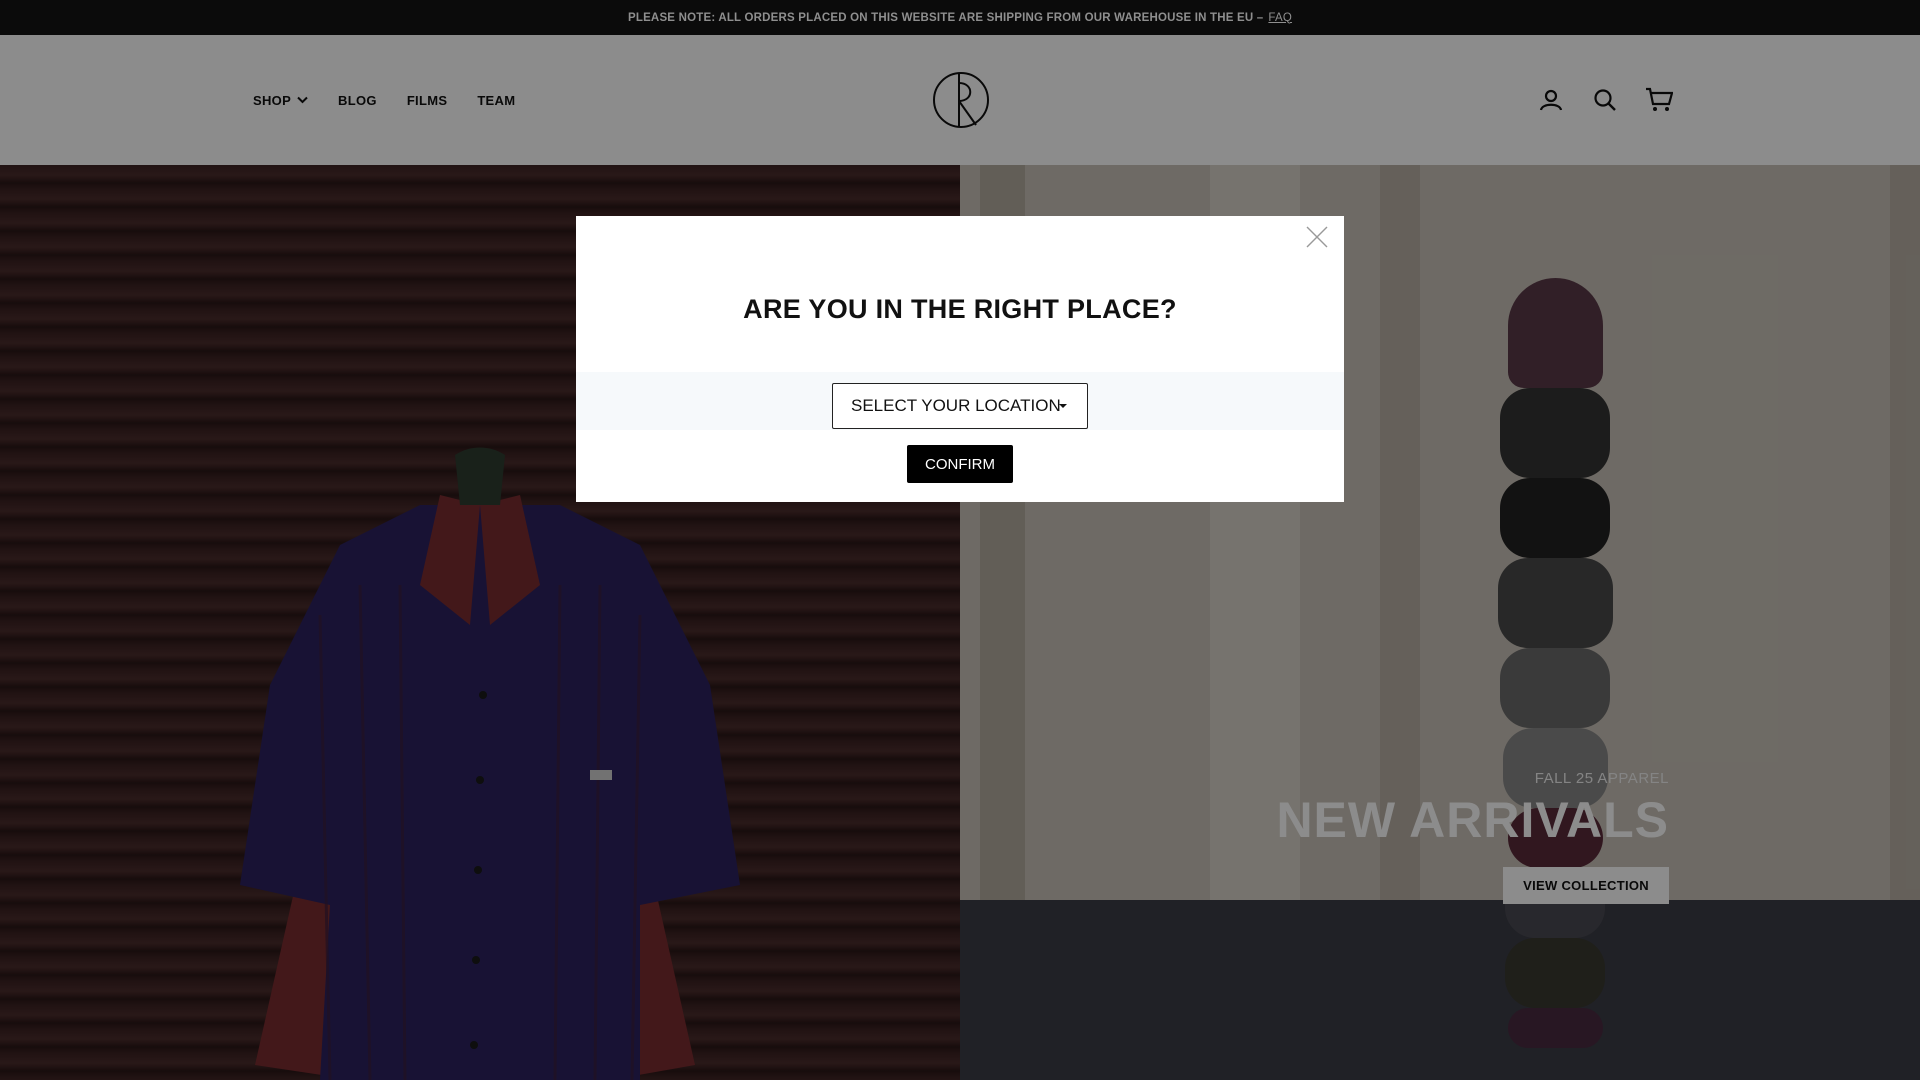 This screenshot has width=1920, height=1080. What do you see at coordinates (1280, 18) in the screenshot?
I see `faq-link: FAQ` at bounding box center [1280, 18].